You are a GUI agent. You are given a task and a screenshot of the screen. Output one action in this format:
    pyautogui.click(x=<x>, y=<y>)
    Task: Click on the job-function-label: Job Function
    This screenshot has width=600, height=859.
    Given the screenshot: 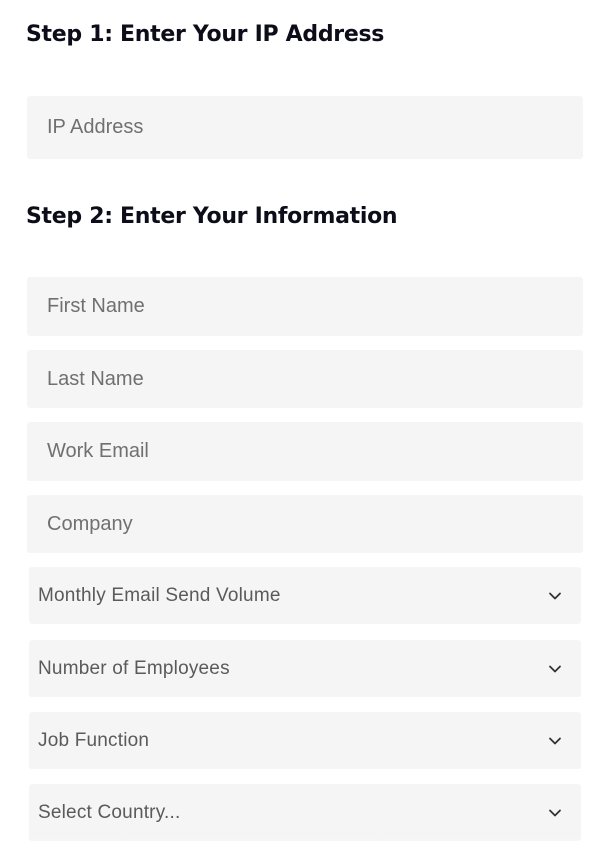 What is the action you would take?
    pyautogui.click(x=94, y=740)
    